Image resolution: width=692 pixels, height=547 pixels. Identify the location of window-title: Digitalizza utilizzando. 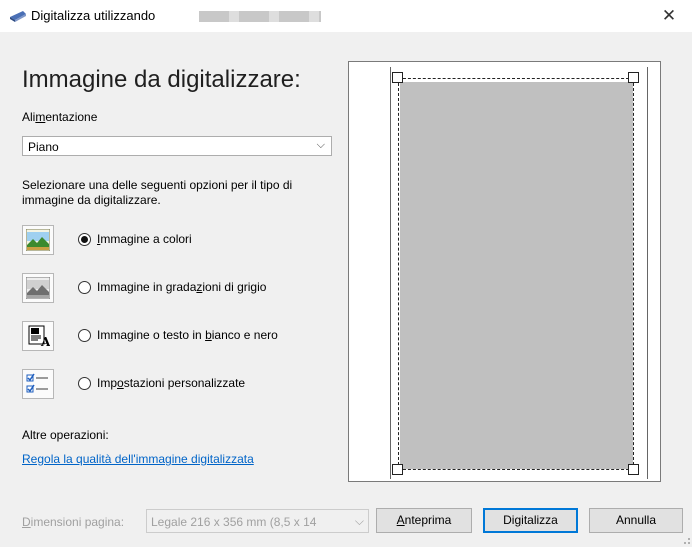
(93, 15).